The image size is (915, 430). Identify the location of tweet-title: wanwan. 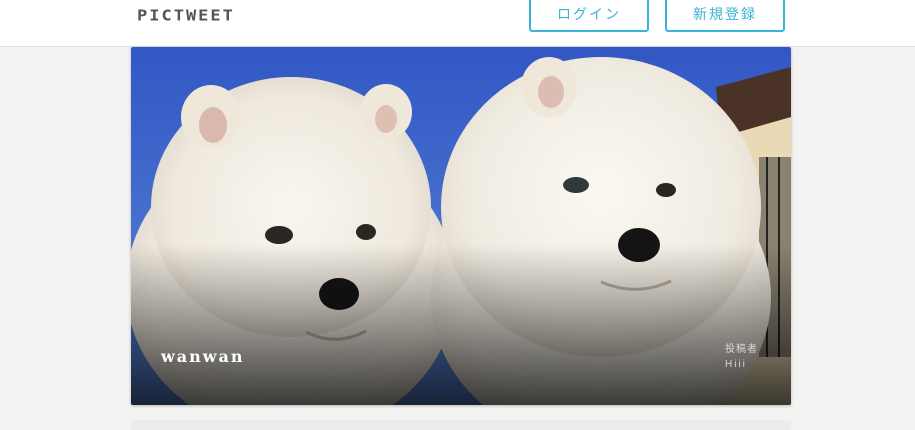
(203, 356).